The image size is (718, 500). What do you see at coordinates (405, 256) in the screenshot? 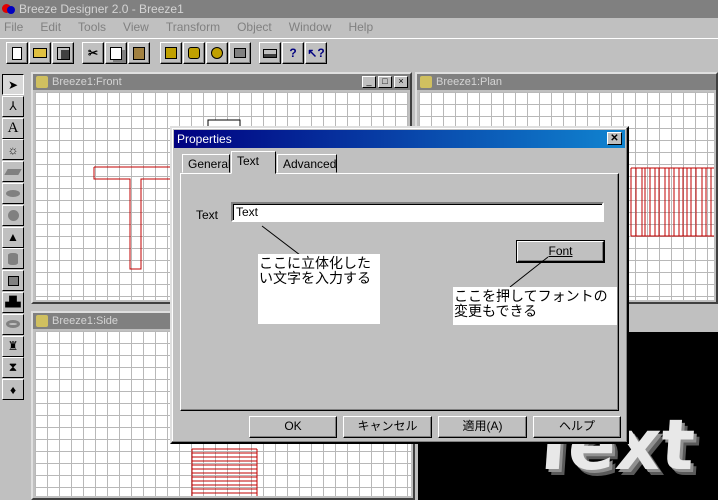
I see `callout-leader-lines` at bounding box center [405, 256].